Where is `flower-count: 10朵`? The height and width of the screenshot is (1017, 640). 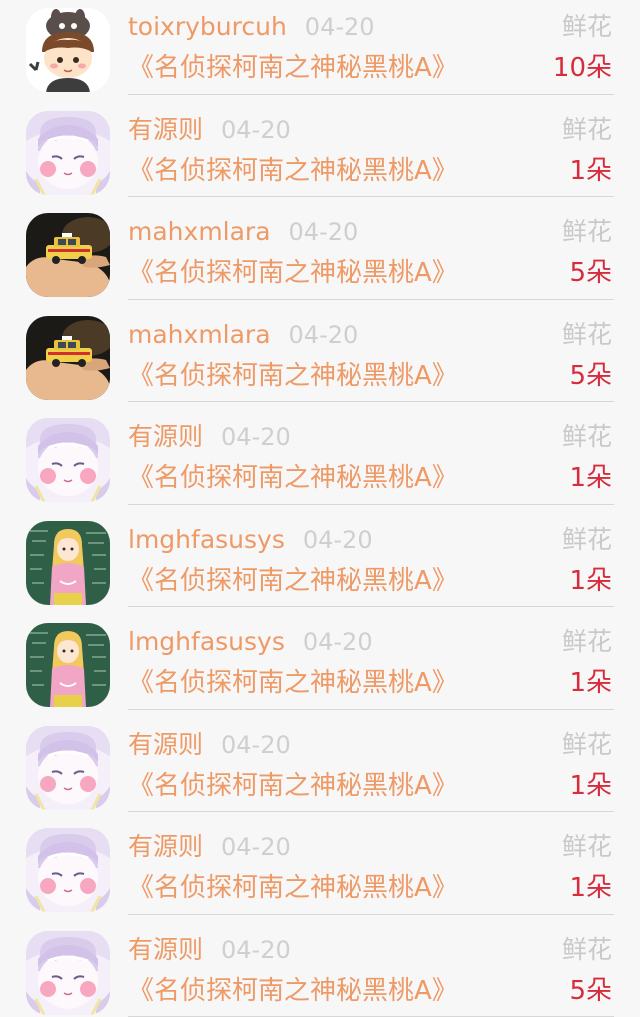 flower-count: 10朵 is located at coordinates (582, 68).